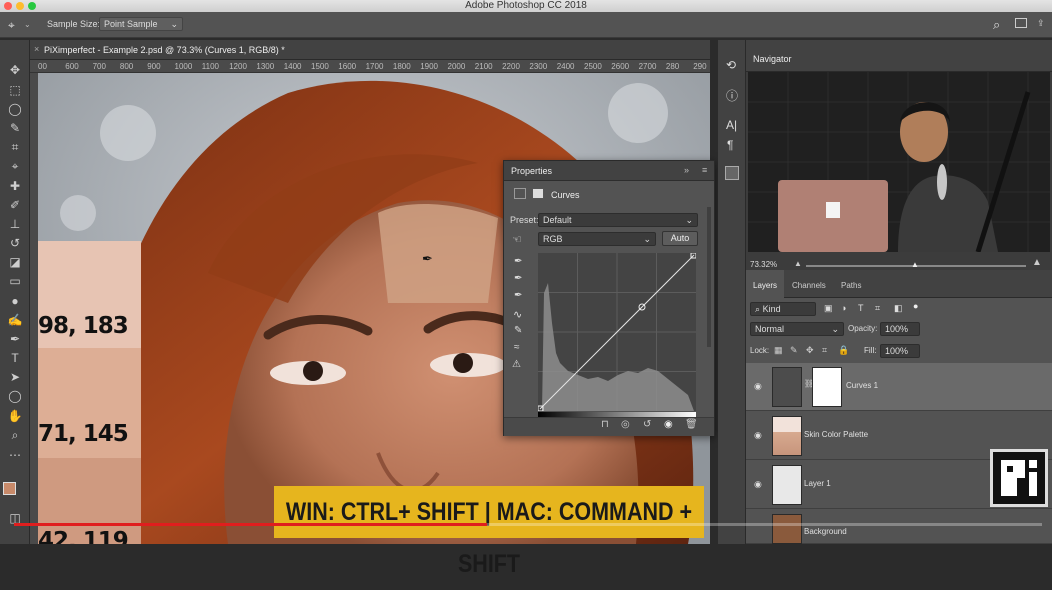 This screenshot has height=590, width=1052. Describe the element at coordinates (732, 173) in the screenshot. I see `properties-icon` at that location.